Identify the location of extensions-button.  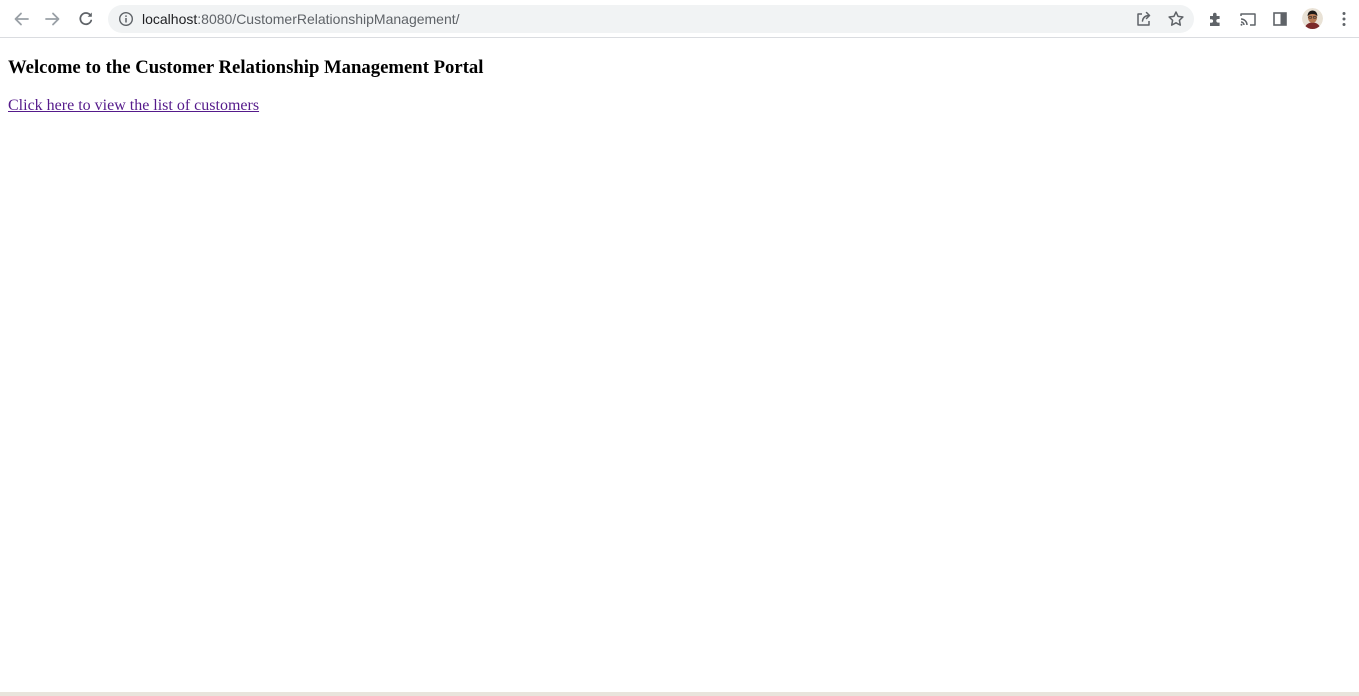
(1216, 19).